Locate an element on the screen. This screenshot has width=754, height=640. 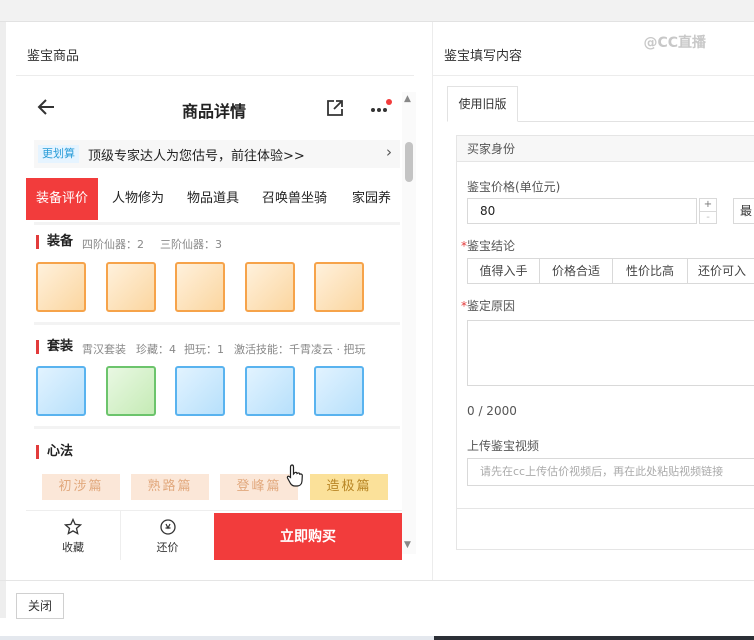
hand-cursor-icon is located at coordinates (294, 475).